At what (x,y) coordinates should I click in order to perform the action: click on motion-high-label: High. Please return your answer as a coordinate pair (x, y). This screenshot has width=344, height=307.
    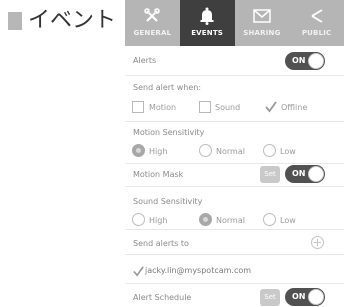
    Looking at the image, I should click on (158, 151).